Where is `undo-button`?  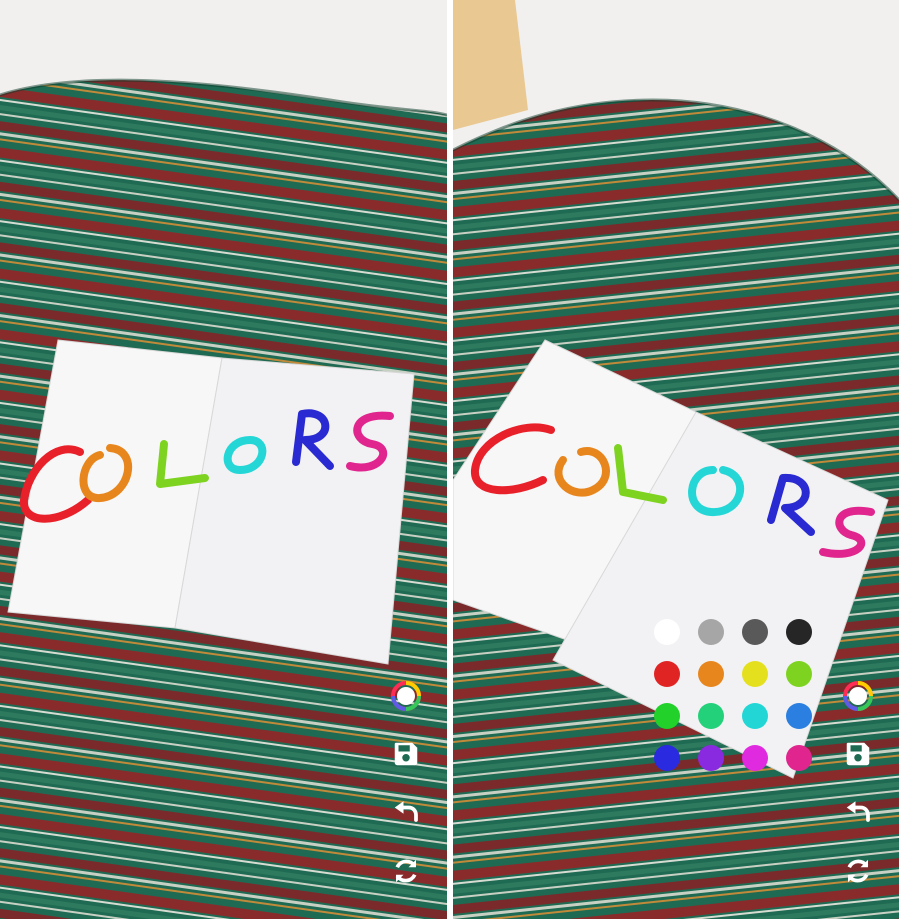
undo-button is located at coordinates (406, 810).